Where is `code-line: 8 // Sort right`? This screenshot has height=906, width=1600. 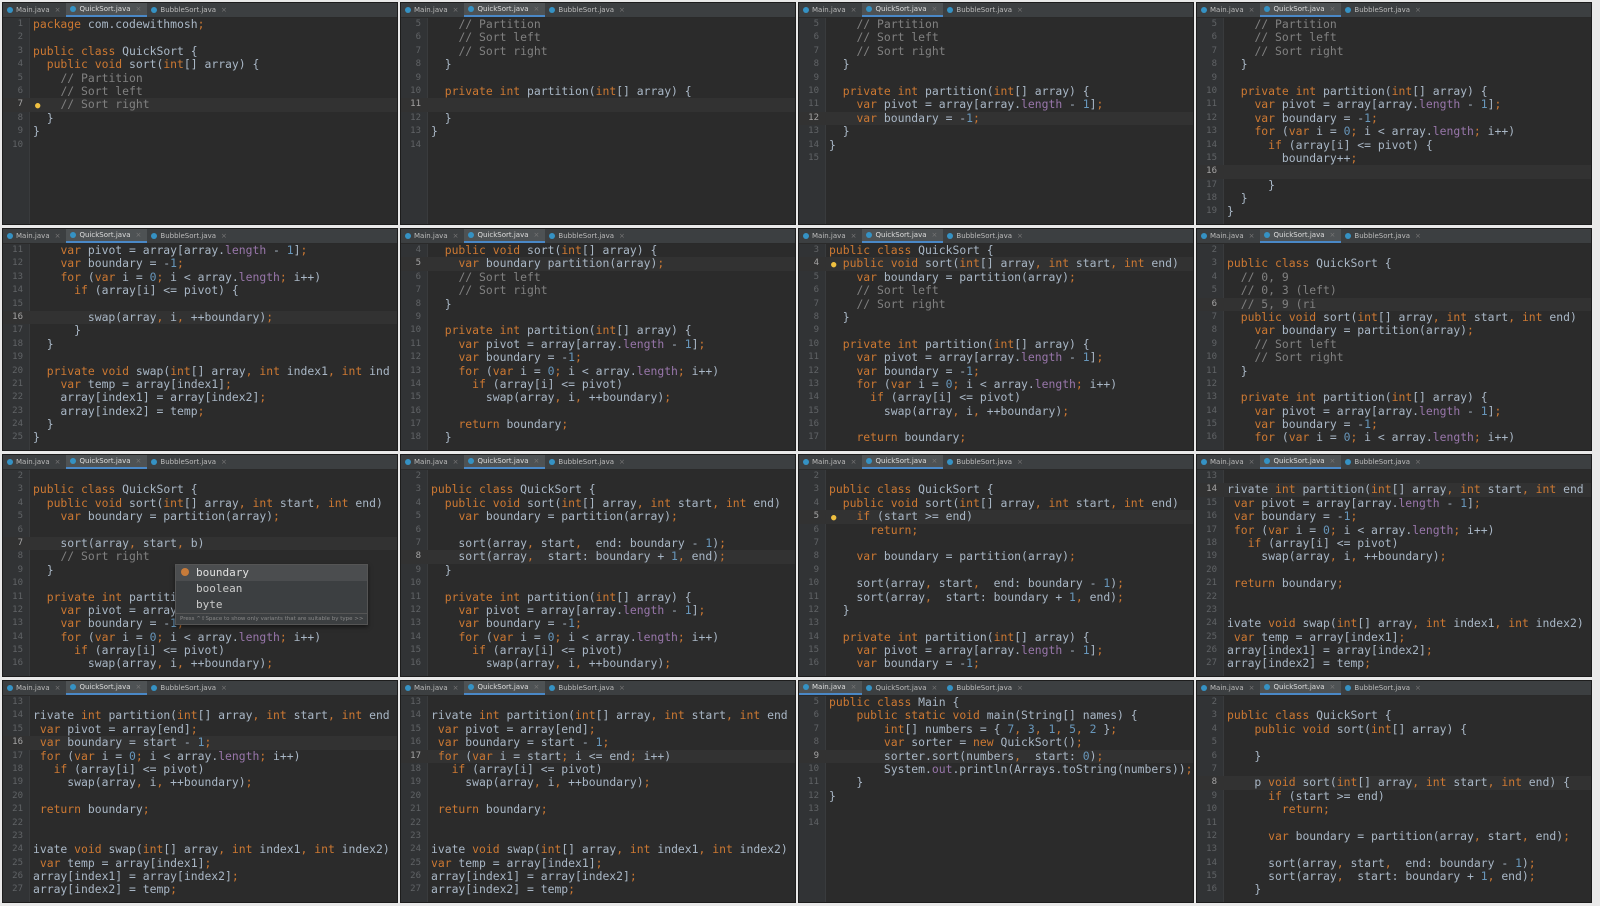 code-line: 8 // Sort right is located at coordinates (200, 556).